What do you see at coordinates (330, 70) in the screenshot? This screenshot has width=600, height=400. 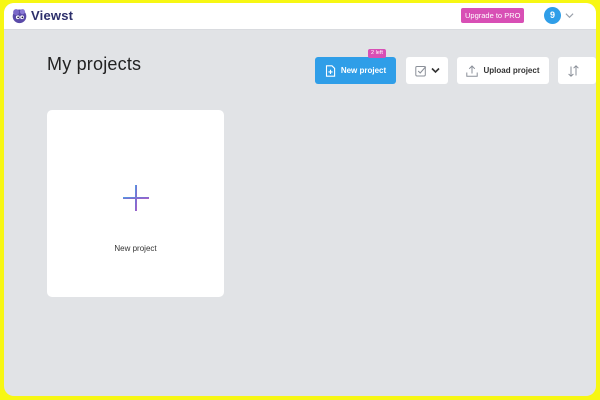 I see `file-plus-icon` at bounding box center [330, 70].